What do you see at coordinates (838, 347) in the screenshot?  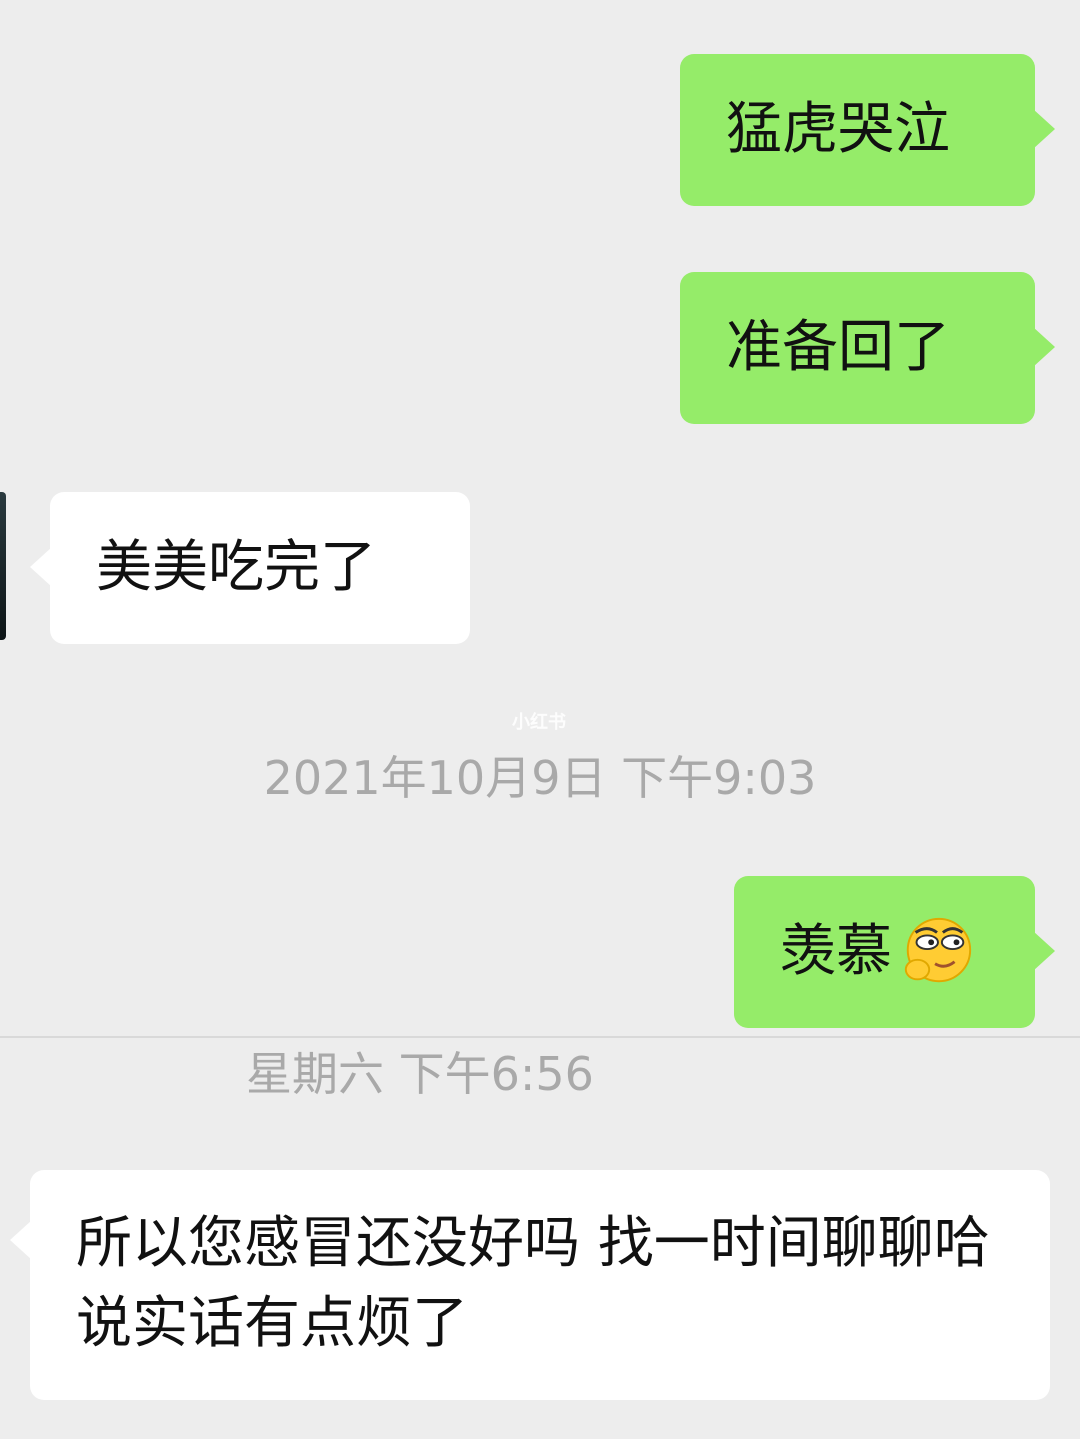 I see `message-text: 准备回了` at bounding box center [838, 347].